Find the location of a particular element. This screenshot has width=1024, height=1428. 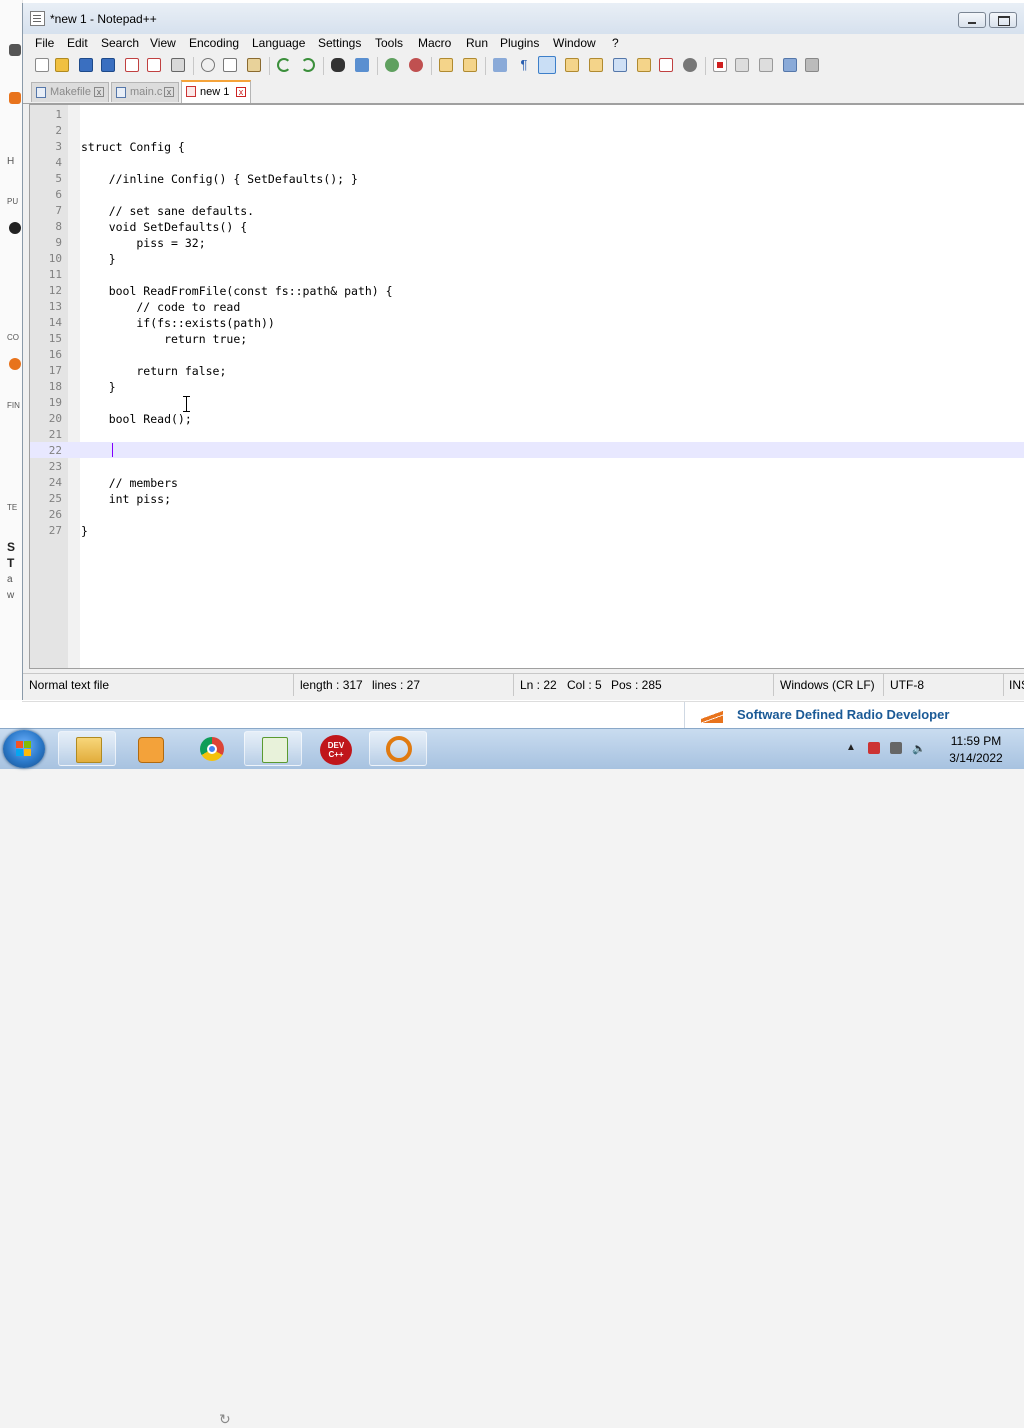

code-line: 7 // set sane defaults. is located at coordinates (527, 210).